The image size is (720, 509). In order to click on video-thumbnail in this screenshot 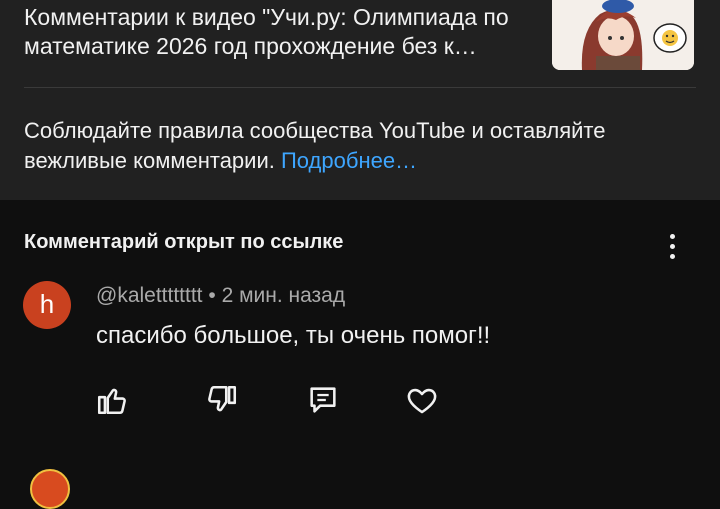, I will do `click(623, 35)`.